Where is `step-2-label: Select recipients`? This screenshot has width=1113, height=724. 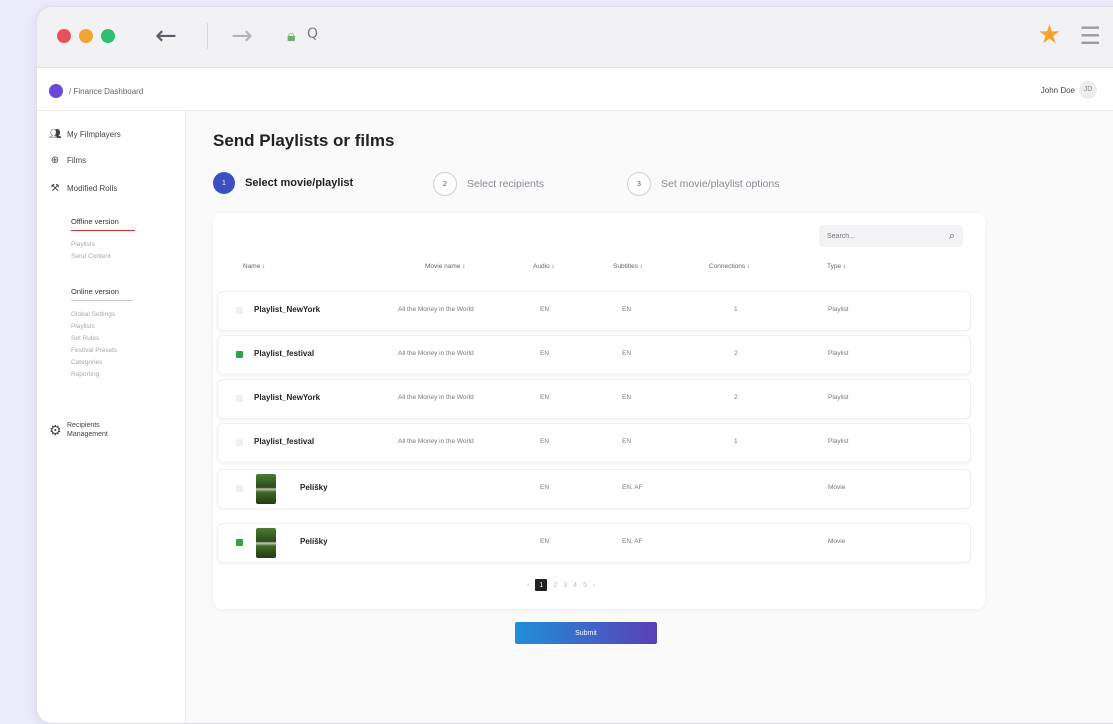 step-2-label: Select recipients is located at coordinates (506, 184).